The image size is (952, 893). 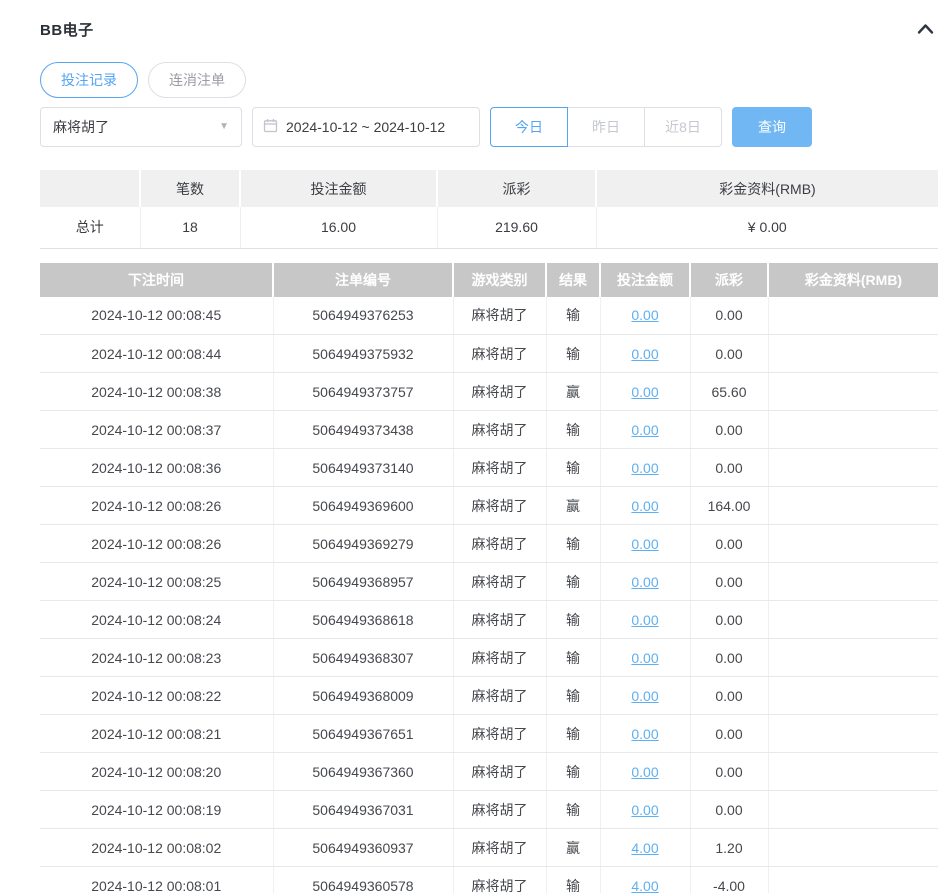 What do you see at coordinates (157, 353) in the screenshot?
I see `cell-bet-time: 2024-10-12 00:08:44` at bounding box center [157, 353].